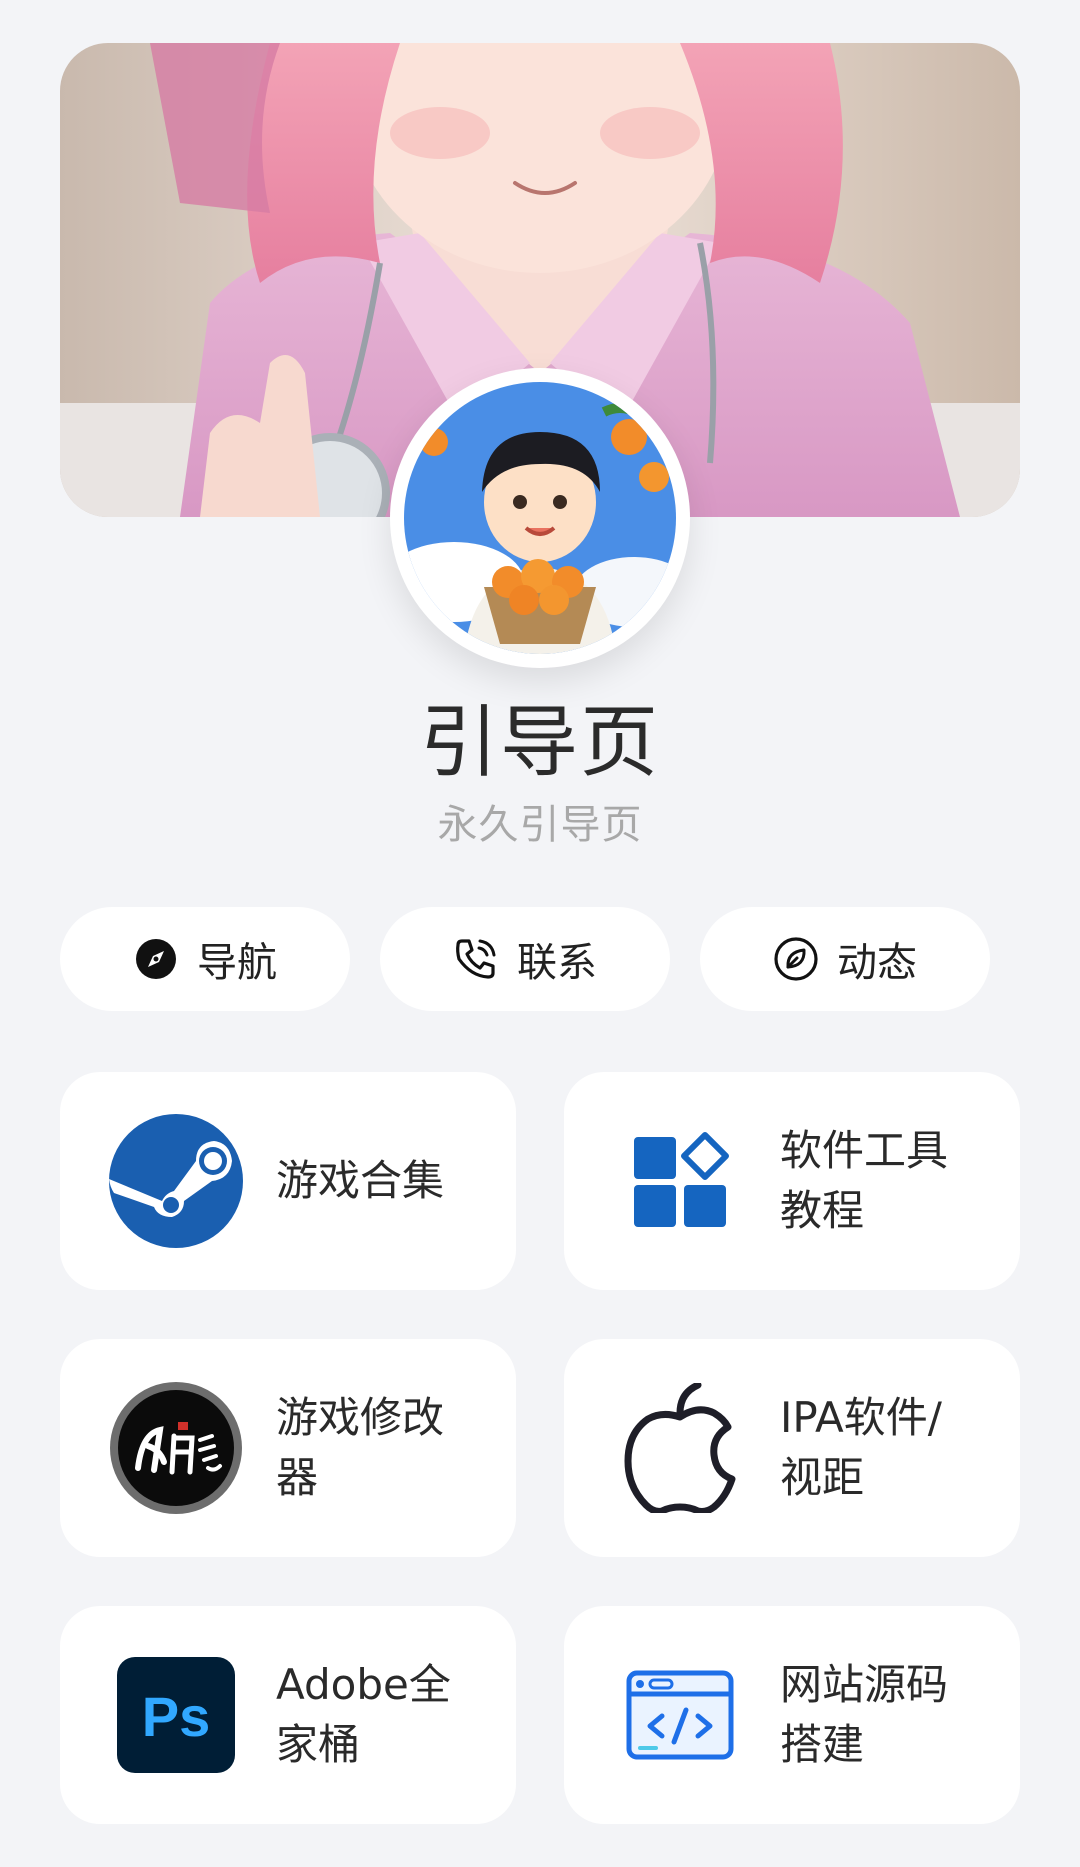  I want to click on photoshop-icon: Ps, so click(176, 1715).